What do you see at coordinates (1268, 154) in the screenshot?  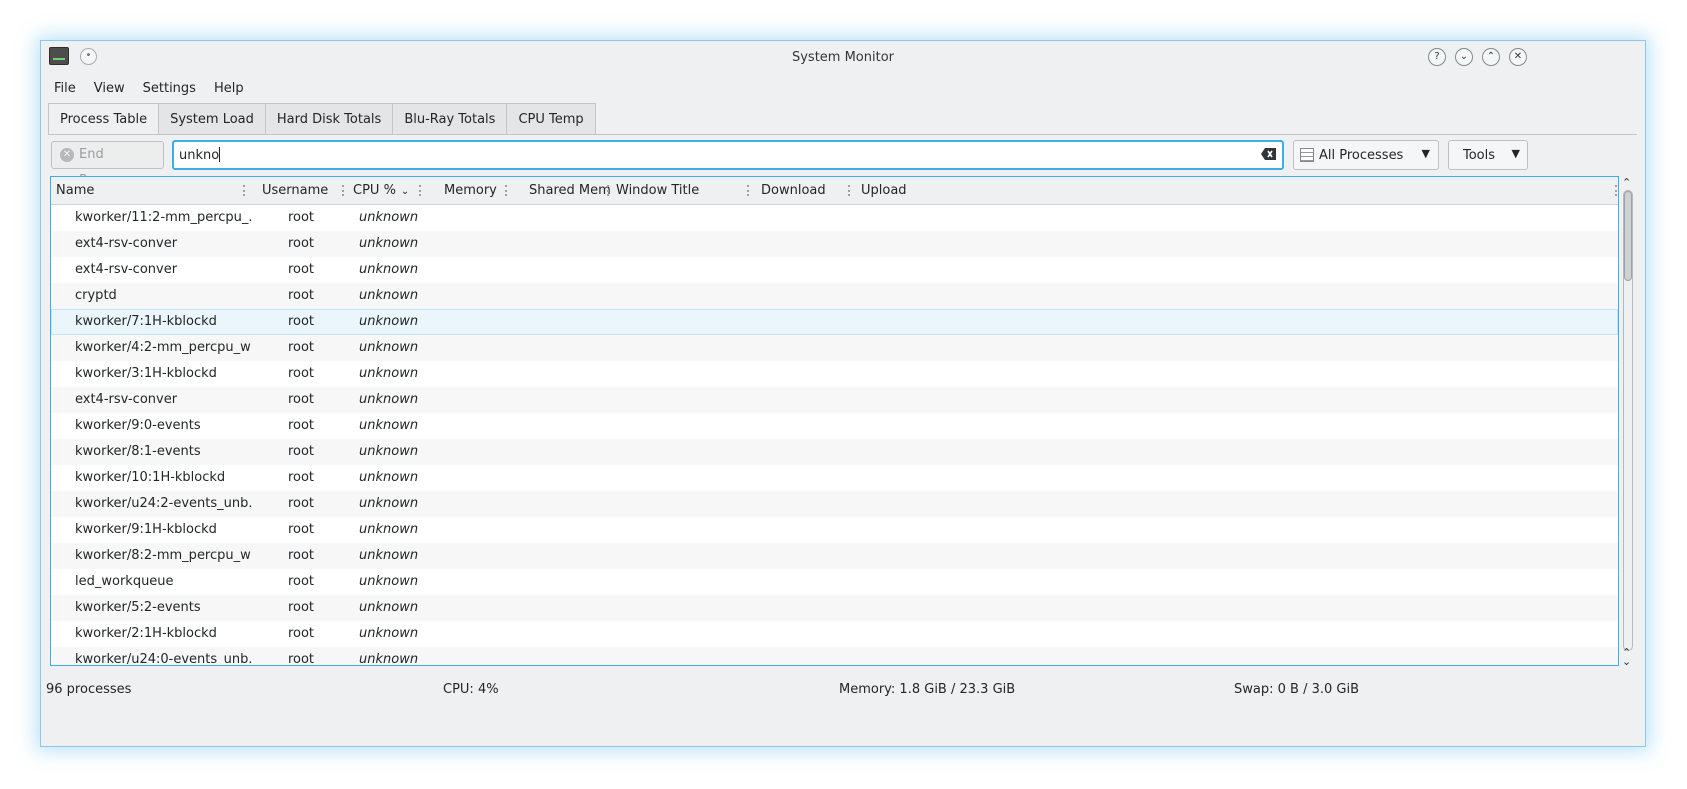 I see `clear-text-icon` at bounding box center [1268, 154].